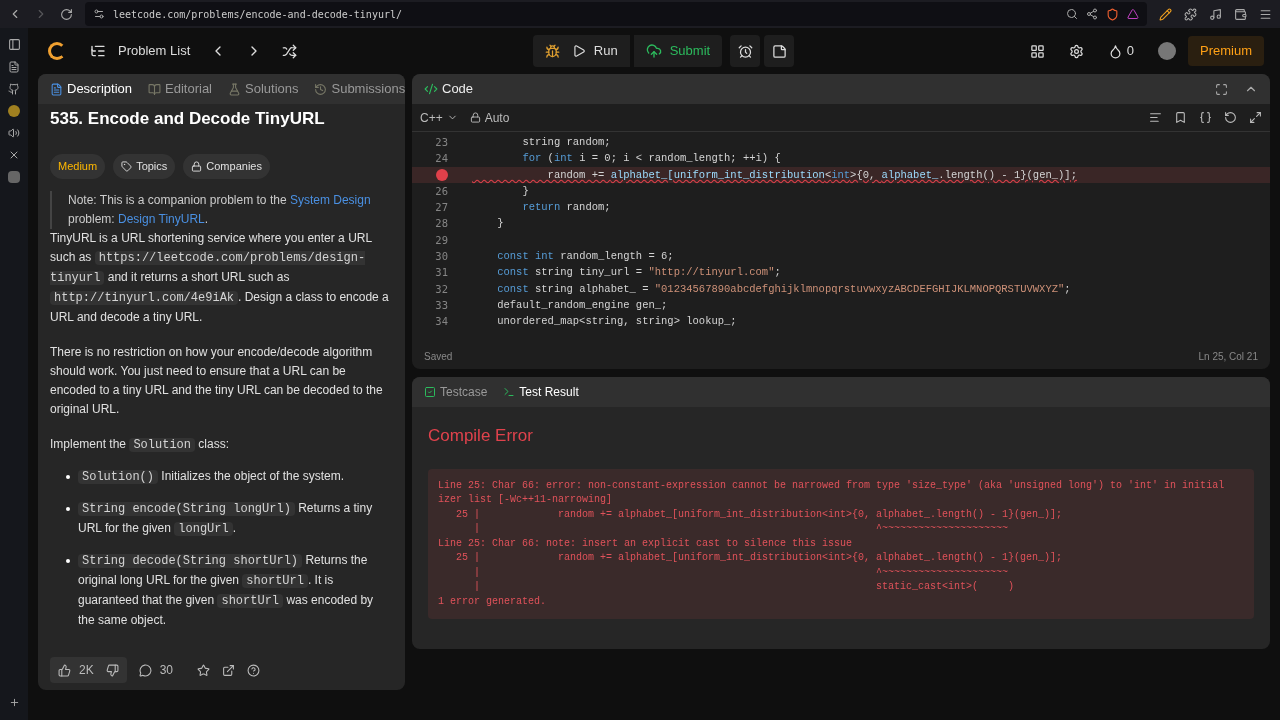 This screenshot has height=720, width=1280. I want to click on panel-tab: Editorial, so click(180, 89).